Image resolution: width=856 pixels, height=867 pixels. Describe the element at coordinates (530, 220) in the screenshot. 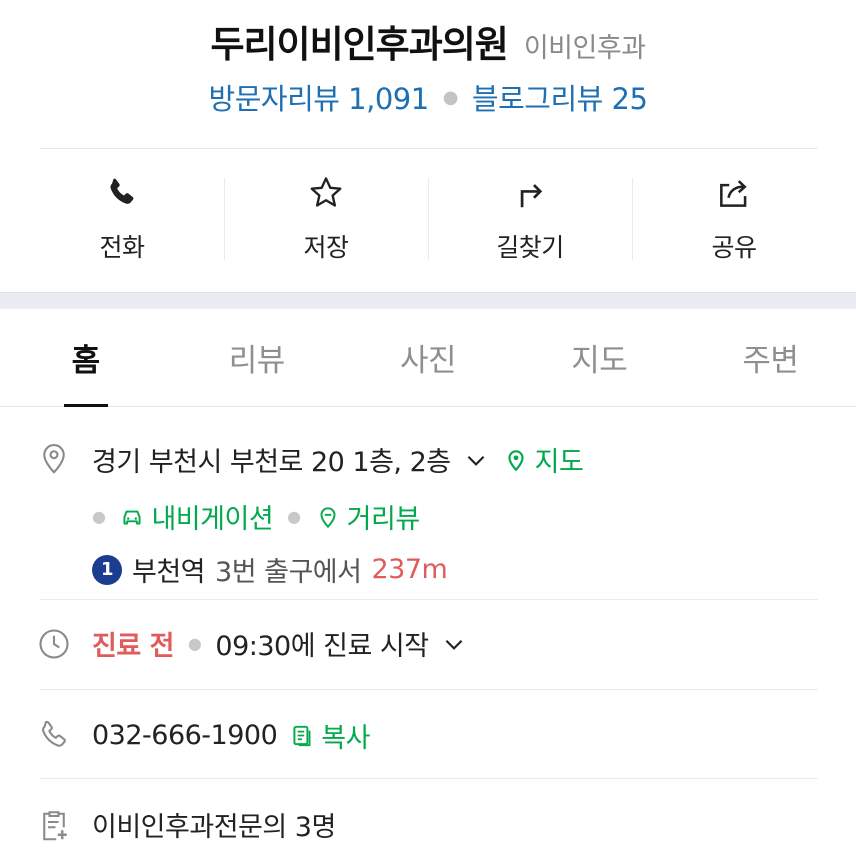

I see `directions-button: 길찾기` at that location.